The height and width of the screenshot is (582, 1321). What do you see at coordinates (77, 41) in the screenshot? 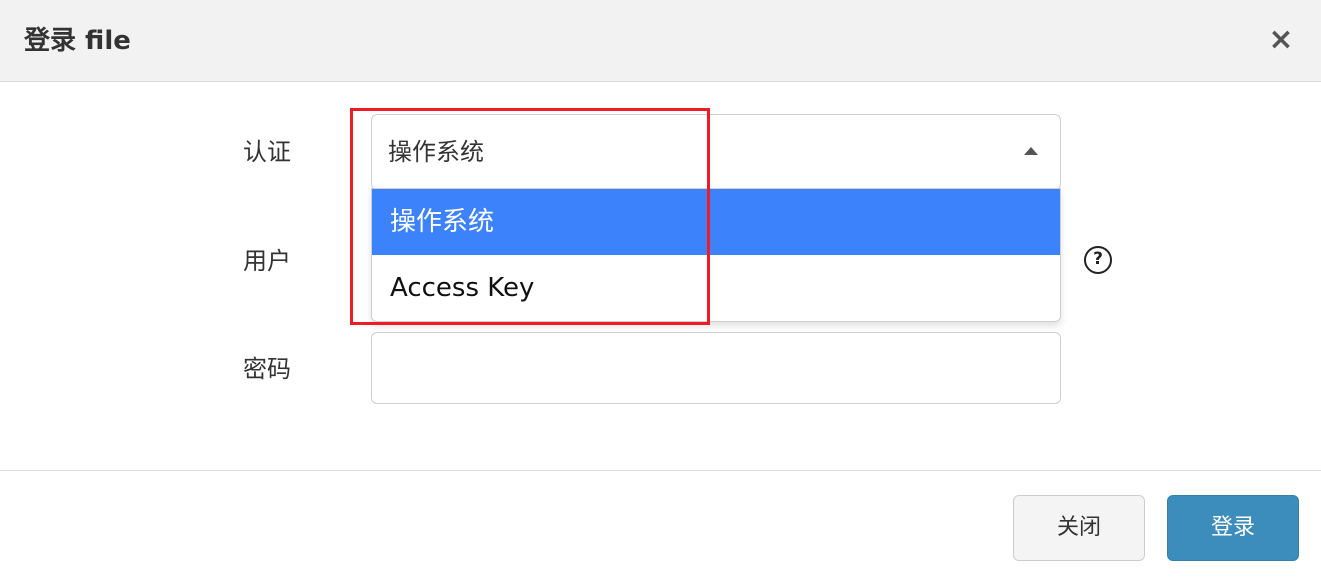
I see `dialog-title: 登录 file` at bounding box center [77, 41].